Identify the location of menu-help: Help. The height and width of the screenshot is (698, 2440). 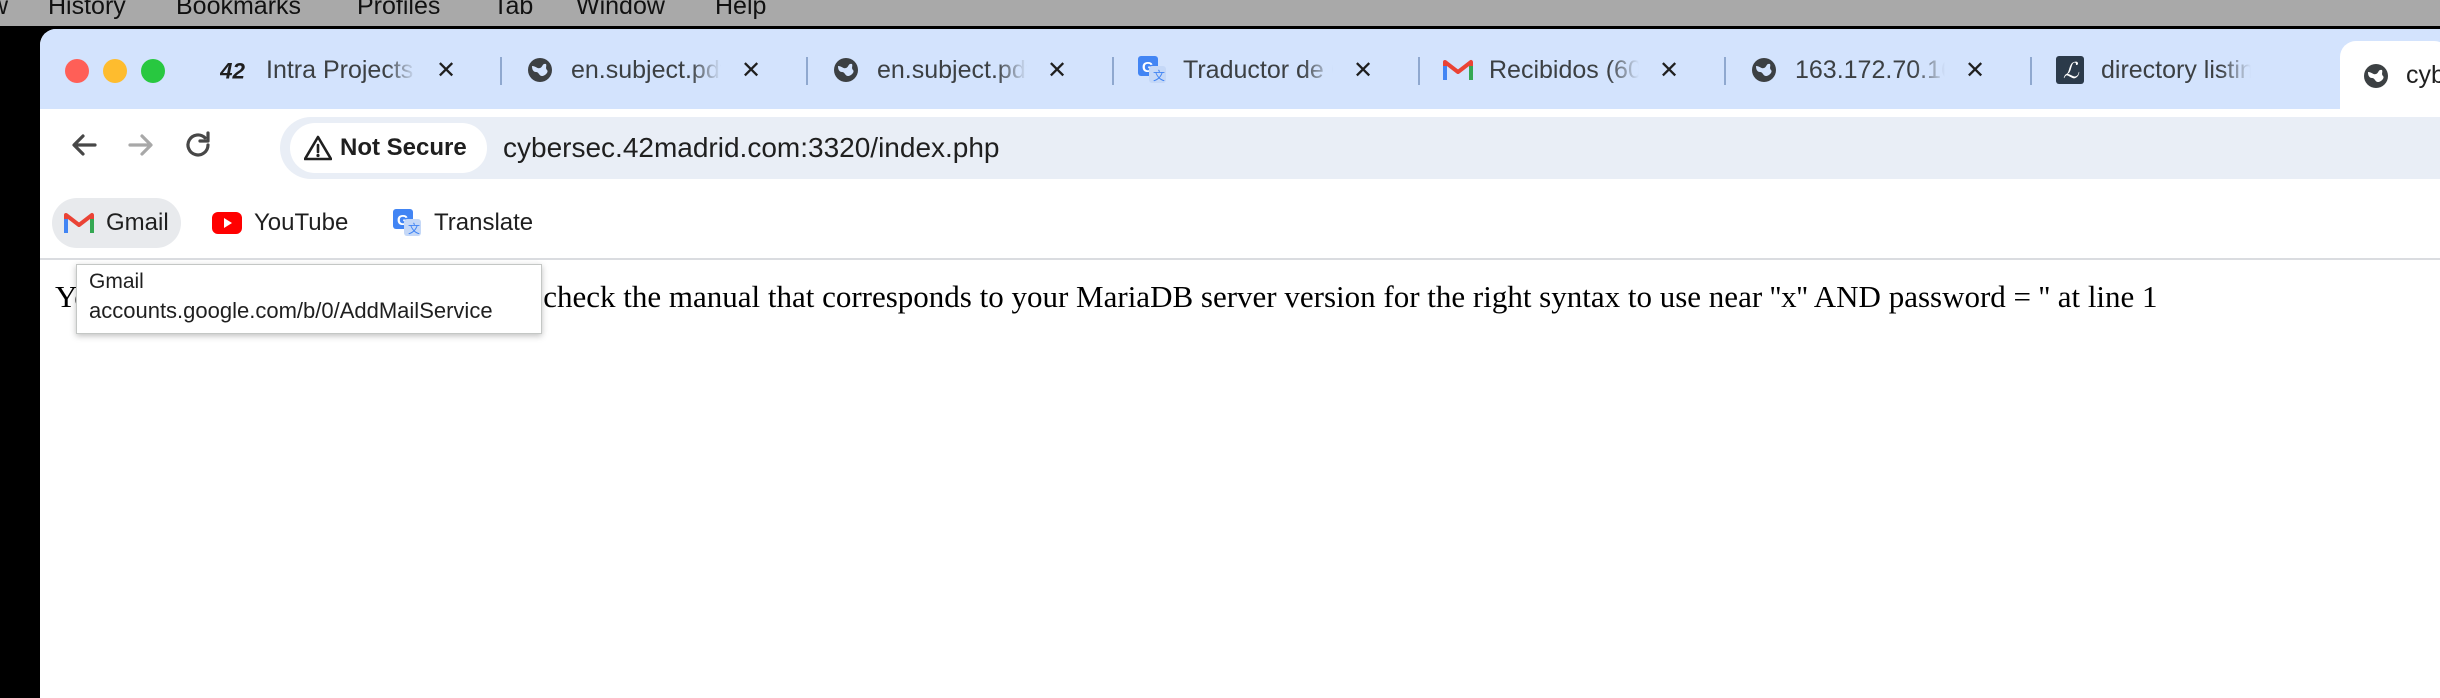
(740, 10).